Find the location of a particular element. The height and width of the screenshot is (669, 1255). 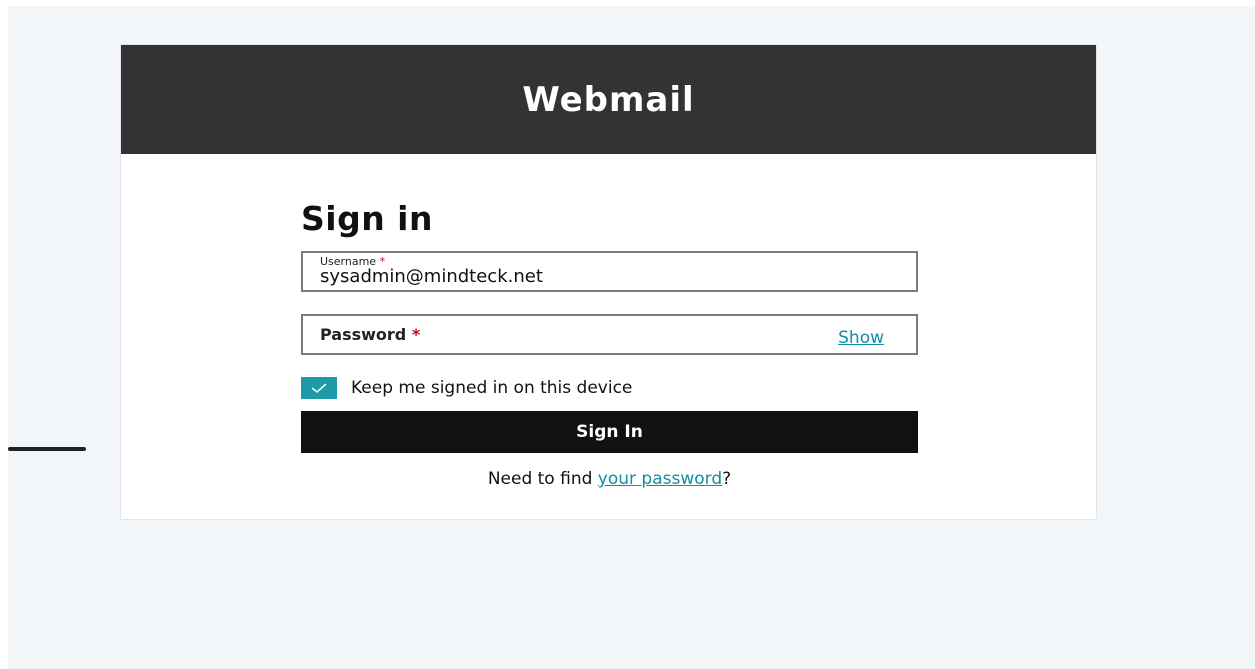

find-password-link: your password is located at coordinates (660, 479).